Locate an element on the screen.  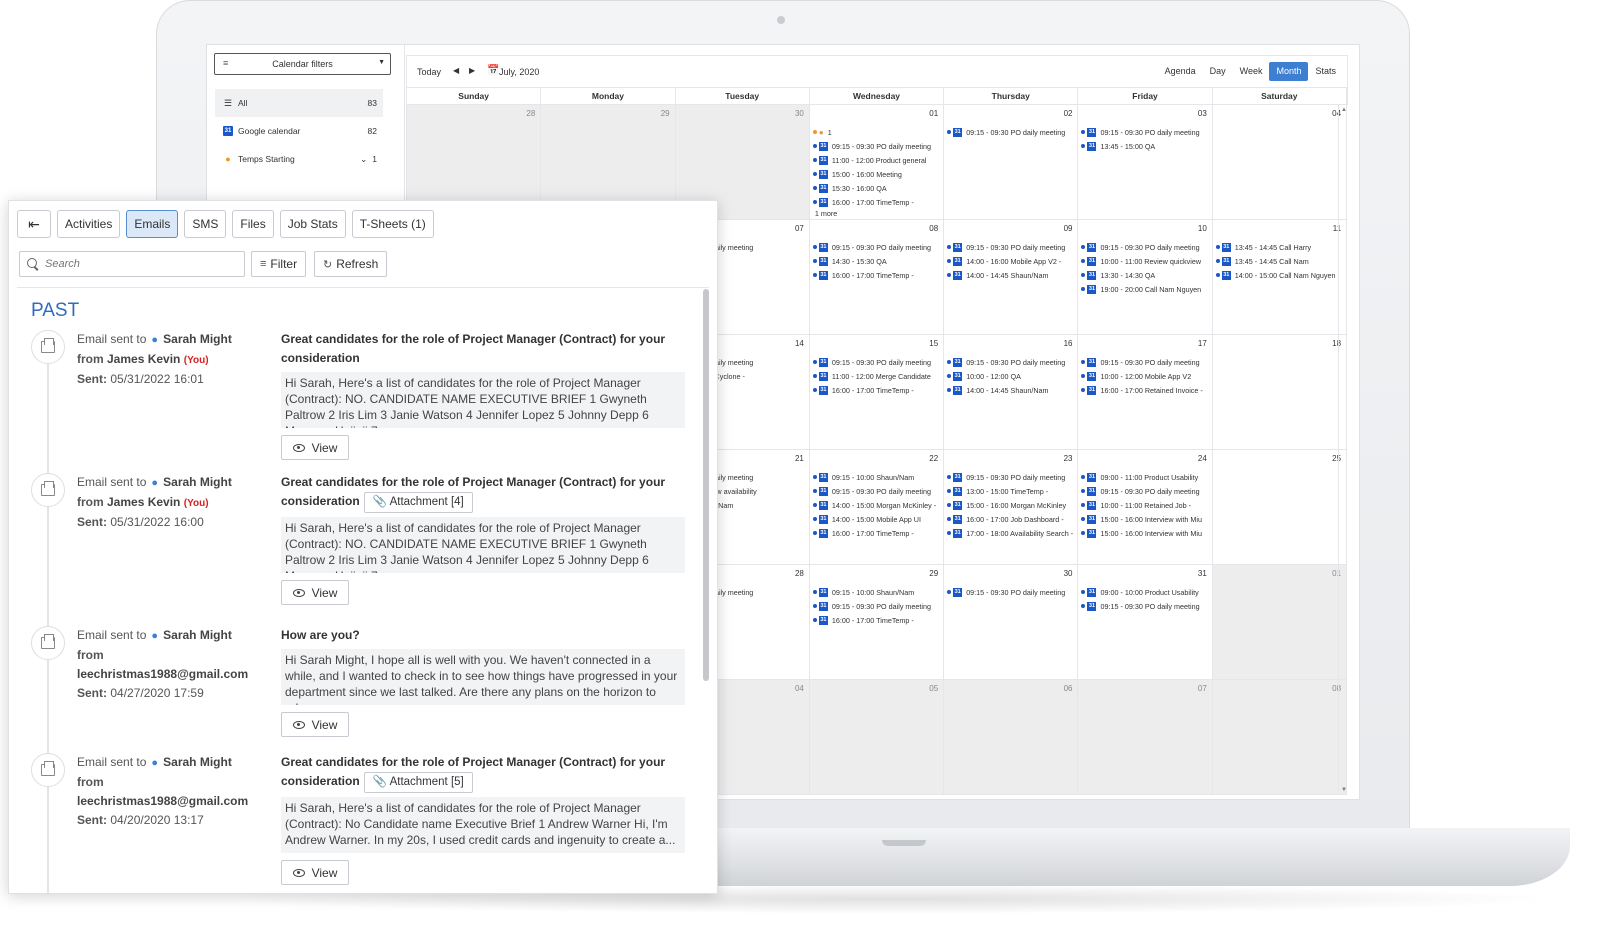
calendar-event: 31 15:00 - 16:00 Morgan McKinley is located at coordinates (1011, 505).